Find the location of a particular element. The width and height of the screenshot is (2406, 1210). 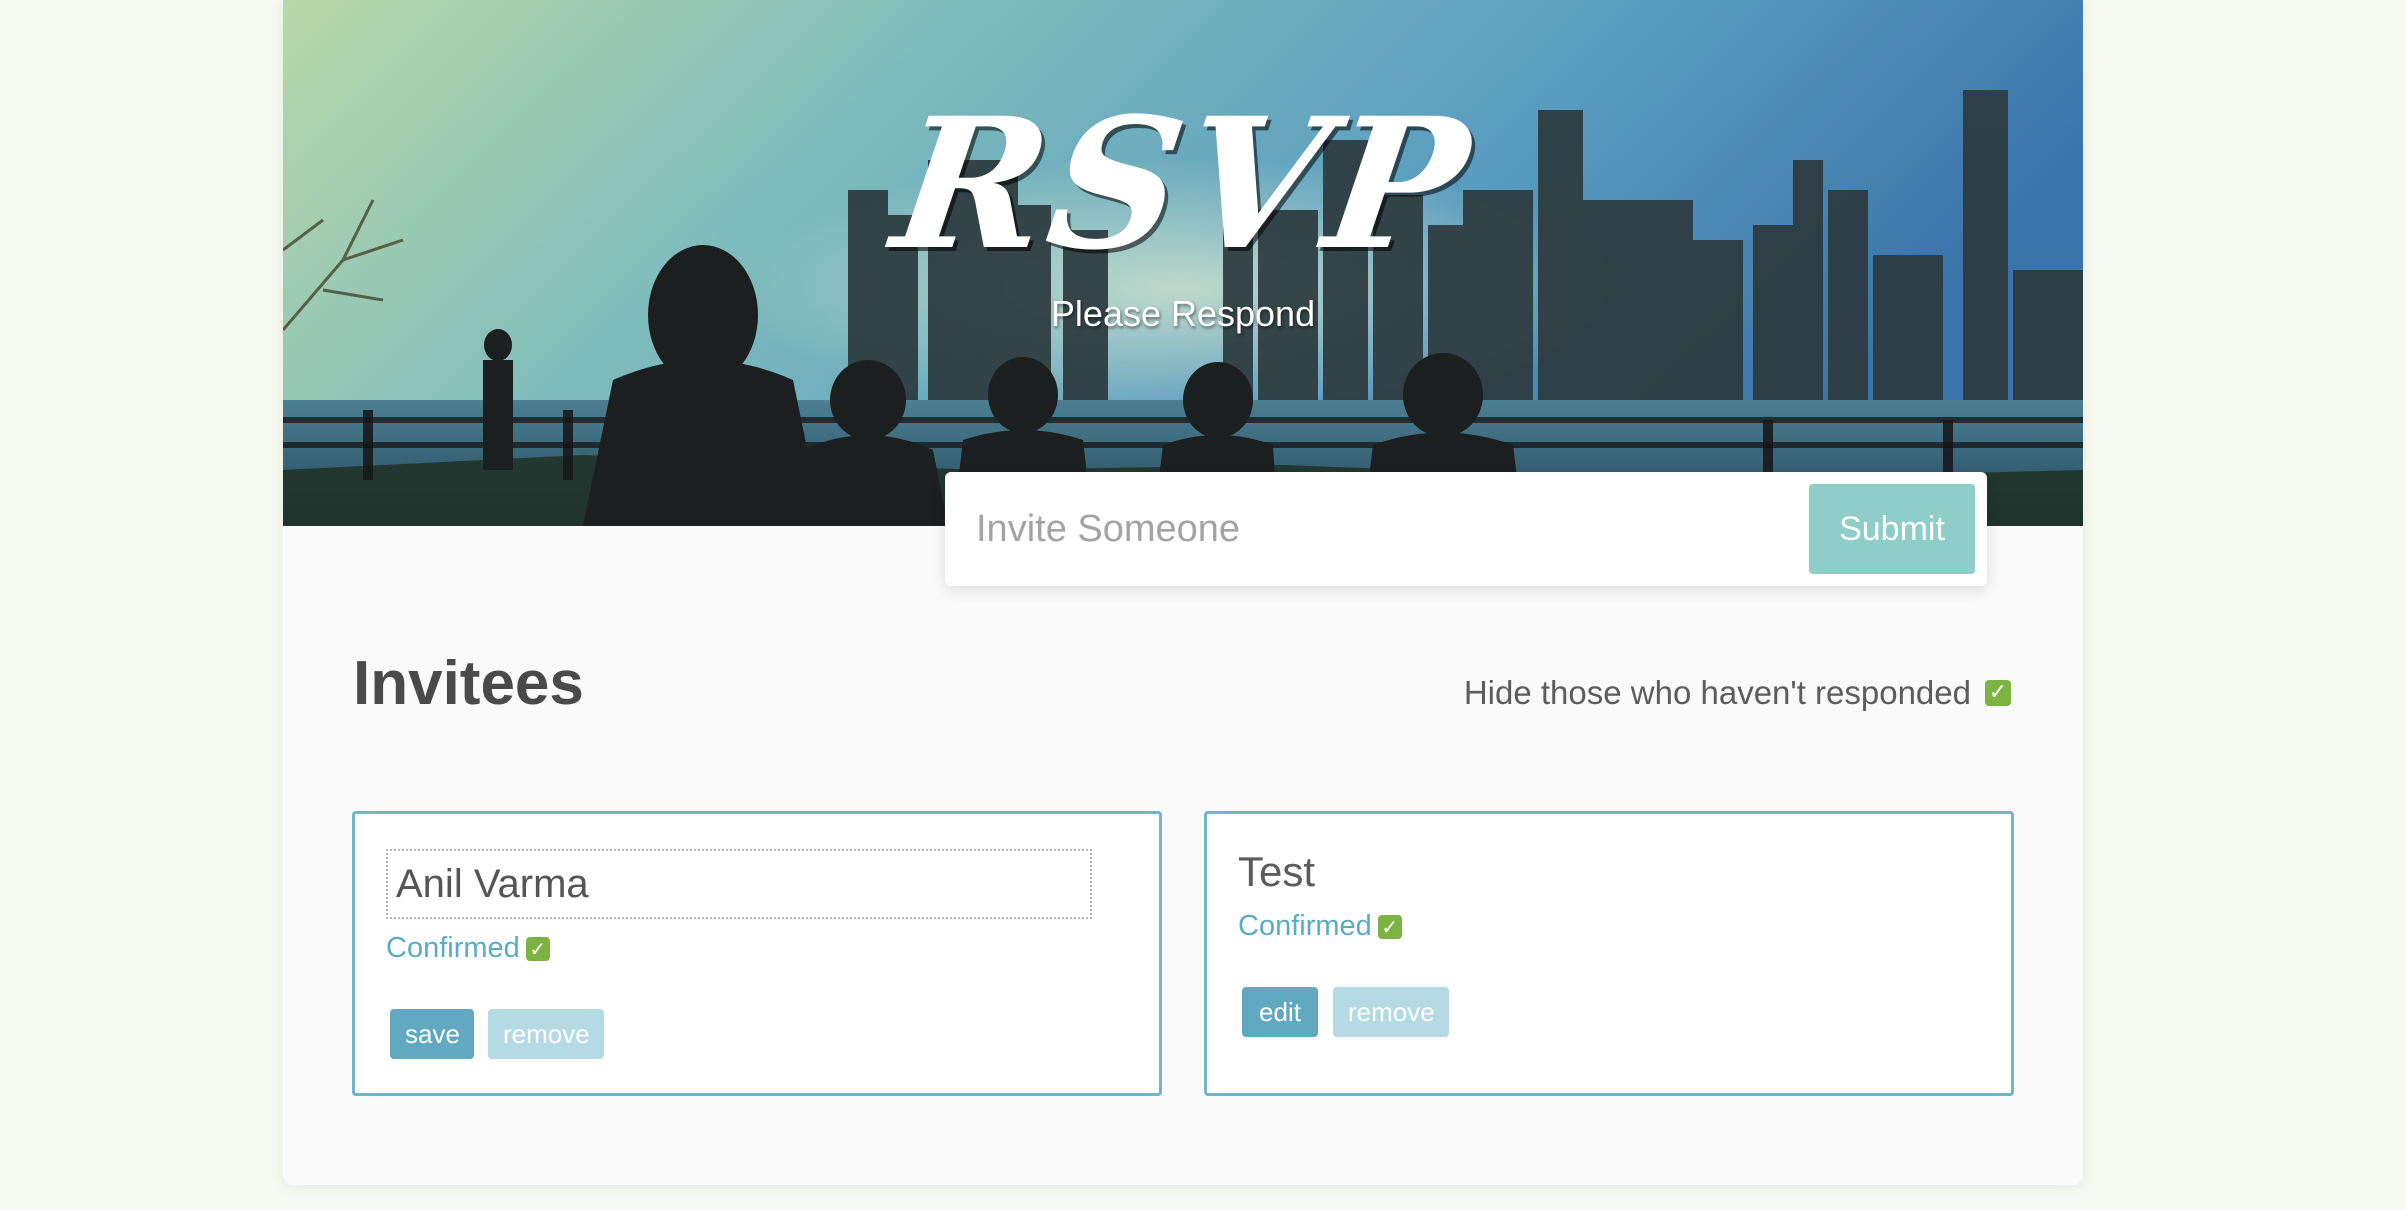

invitees-heading: Invitees is located at coordinates (468, 683).